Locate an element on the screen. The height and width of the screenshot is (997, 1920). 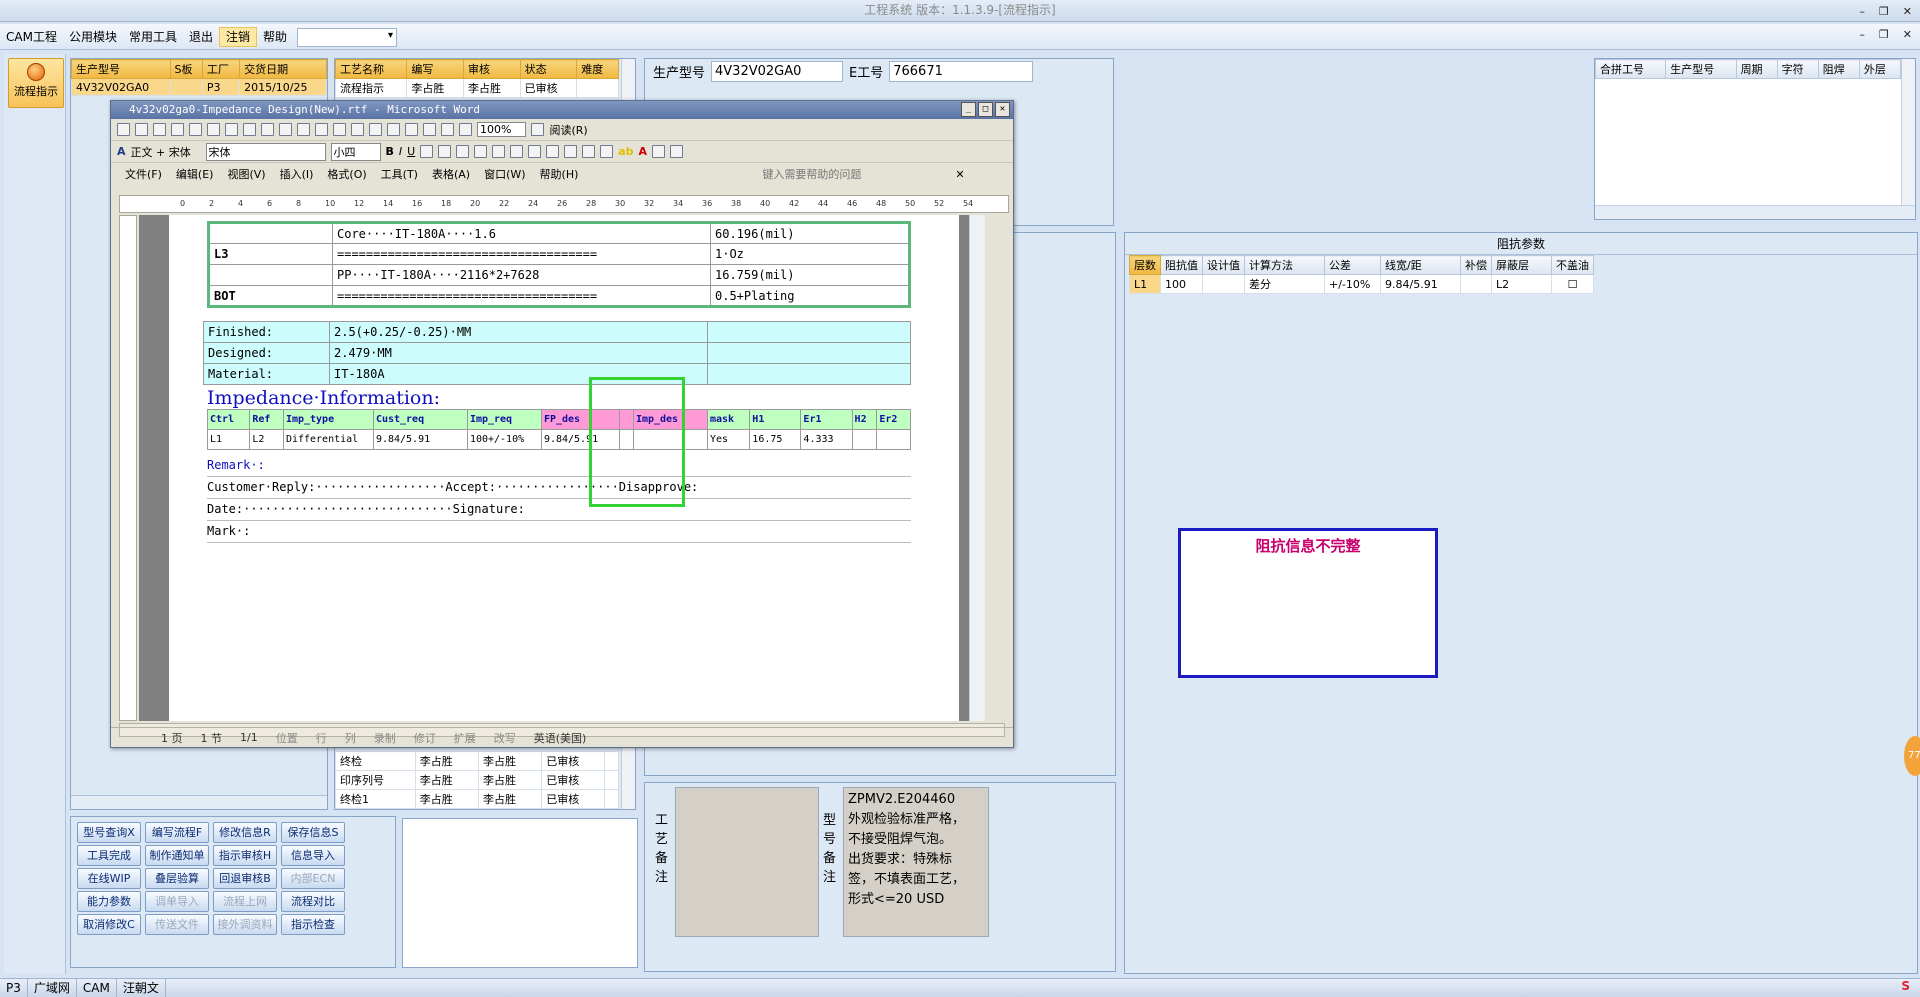
word-maximize-button: □ is located at coordinates (985, 109).